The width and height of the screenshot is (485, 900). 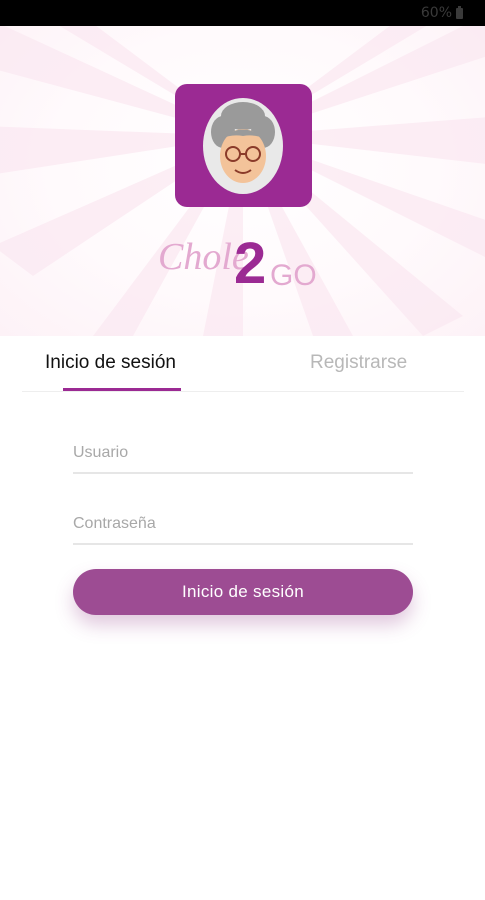 I want to click on tab-register: Registrarse, so click(x=358, y=363).